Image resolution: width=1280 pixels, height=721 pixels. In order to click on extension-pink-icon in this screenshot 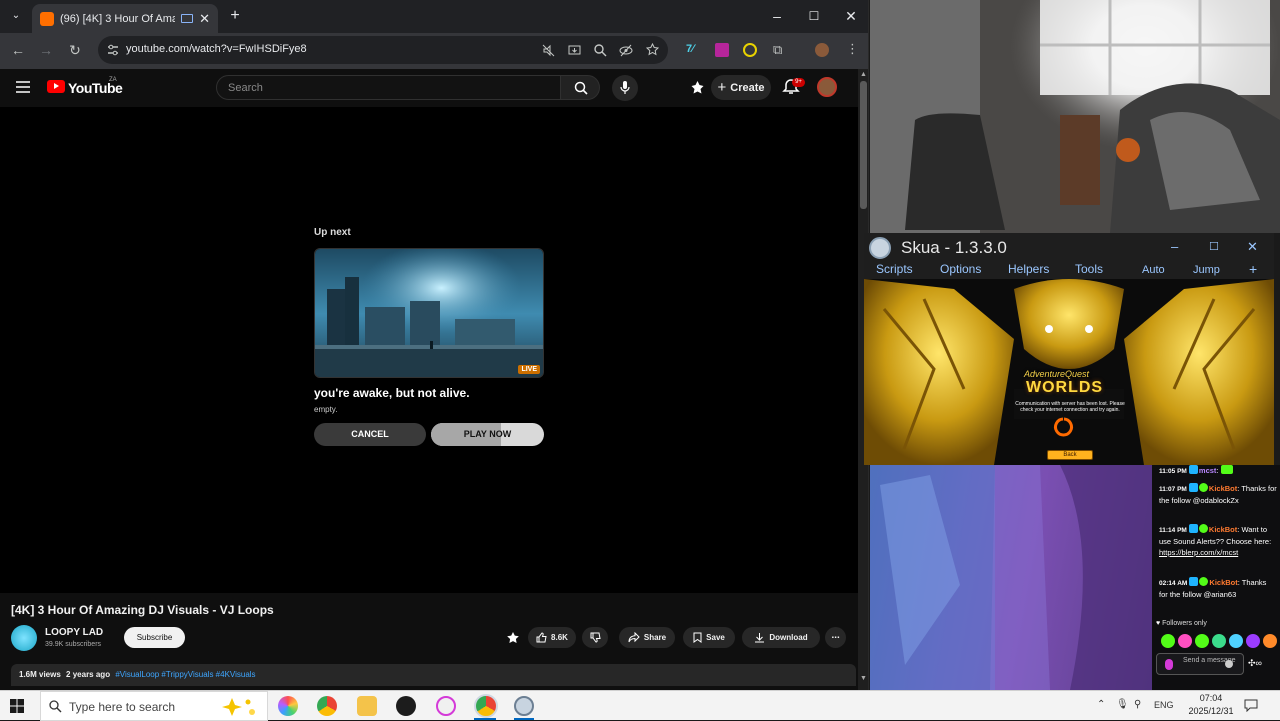, I will do `click(722, 50)`.